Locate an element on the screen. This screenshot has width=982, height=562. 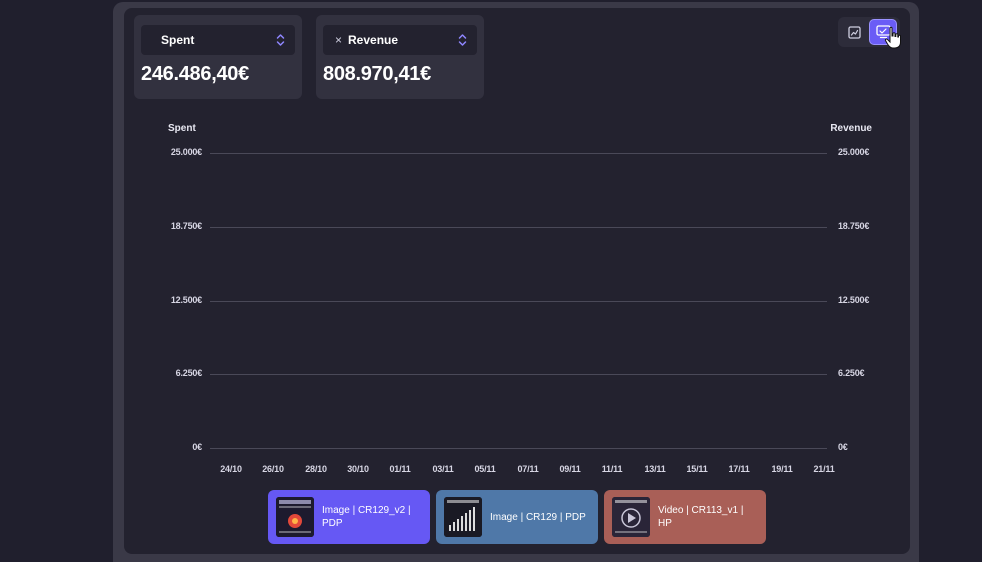
x-tick-label: 17/11 is located at coordinates (739, 469).